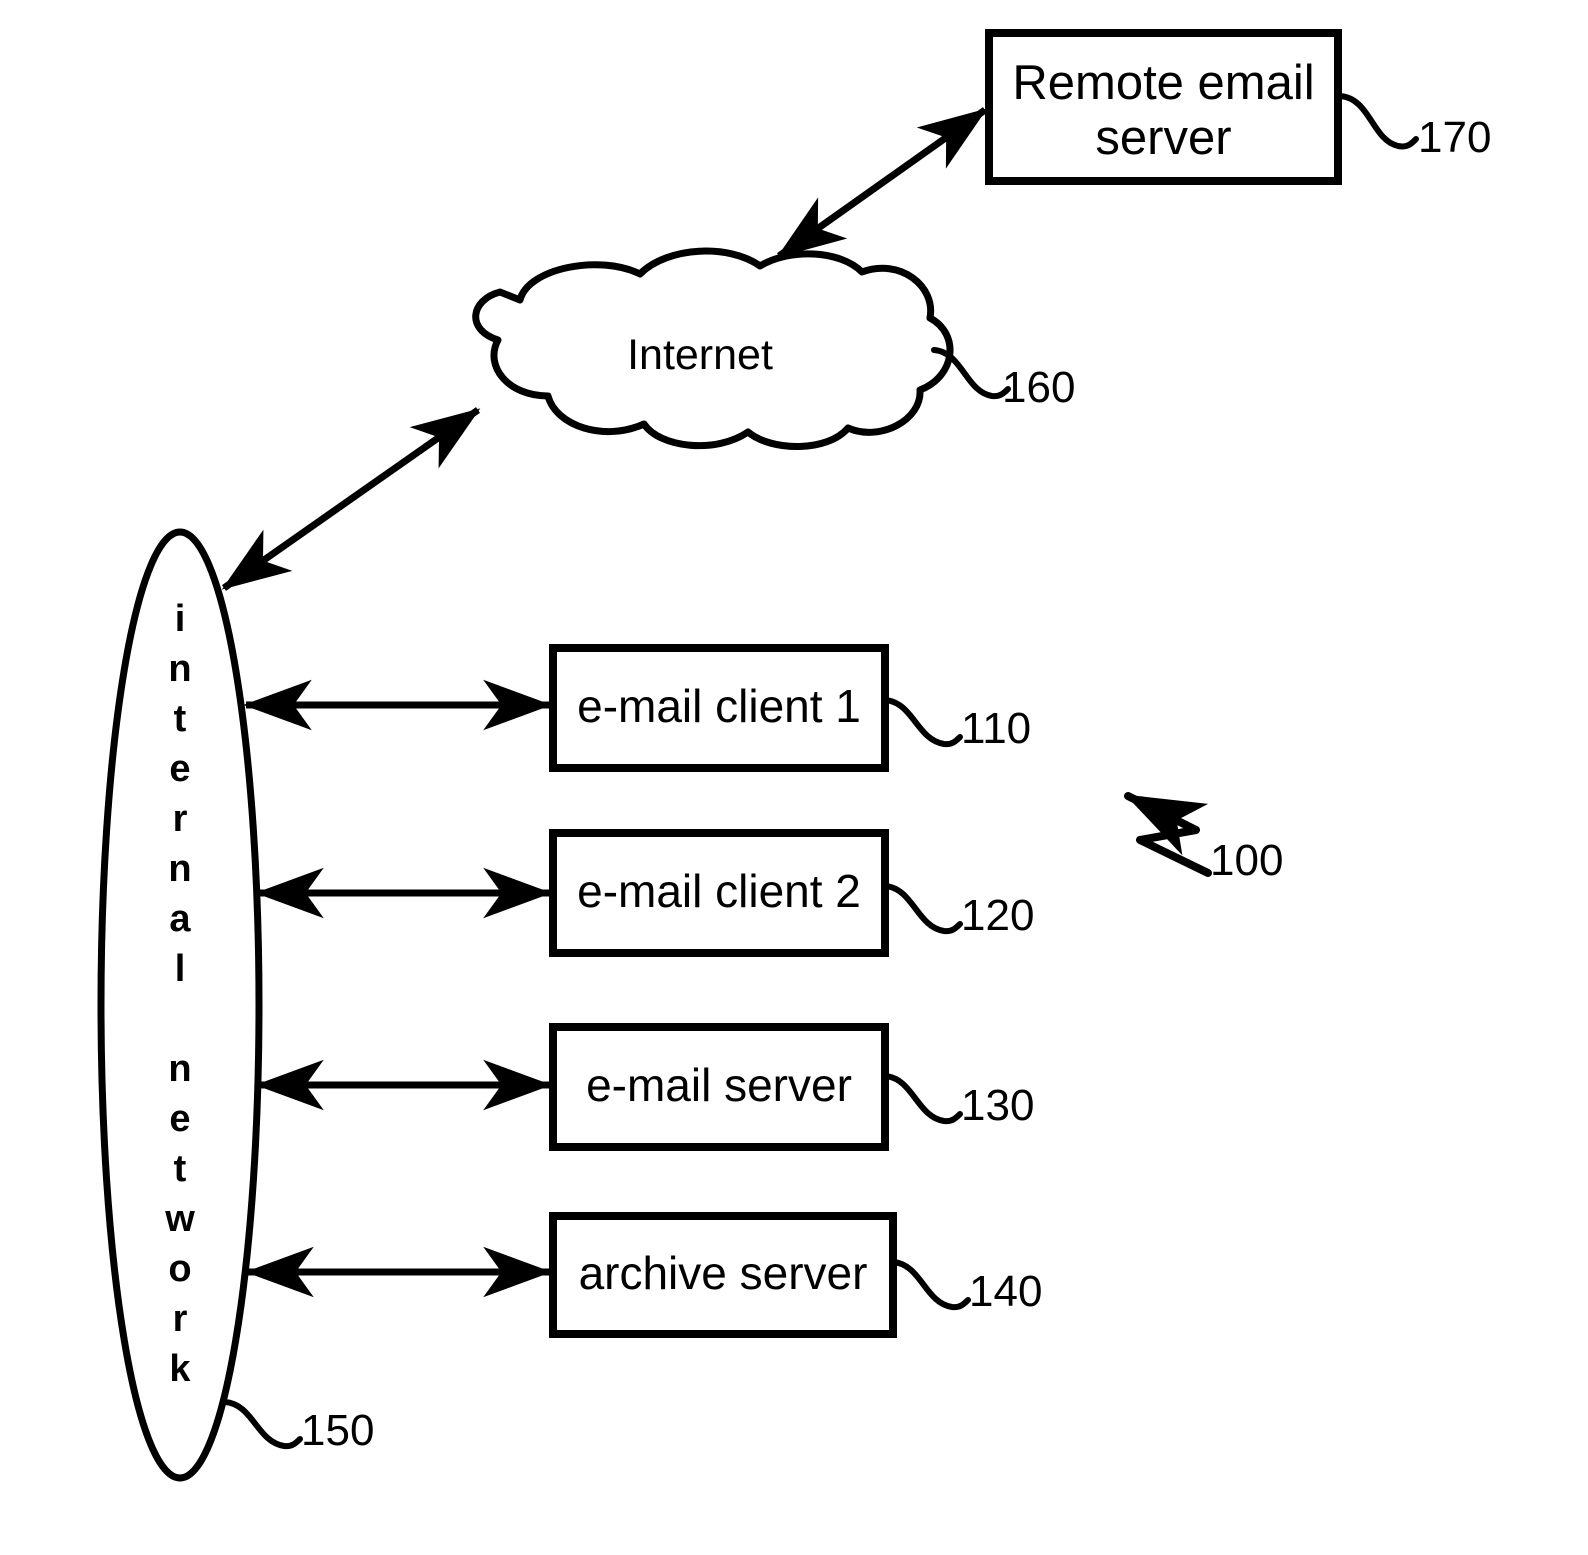 Image resolution: width=1588 pixels, height=1555 pixels. Describe the element at coordinates (1039, 387) in the screenshot. I see `ref-numeral-160: 160` at that location.